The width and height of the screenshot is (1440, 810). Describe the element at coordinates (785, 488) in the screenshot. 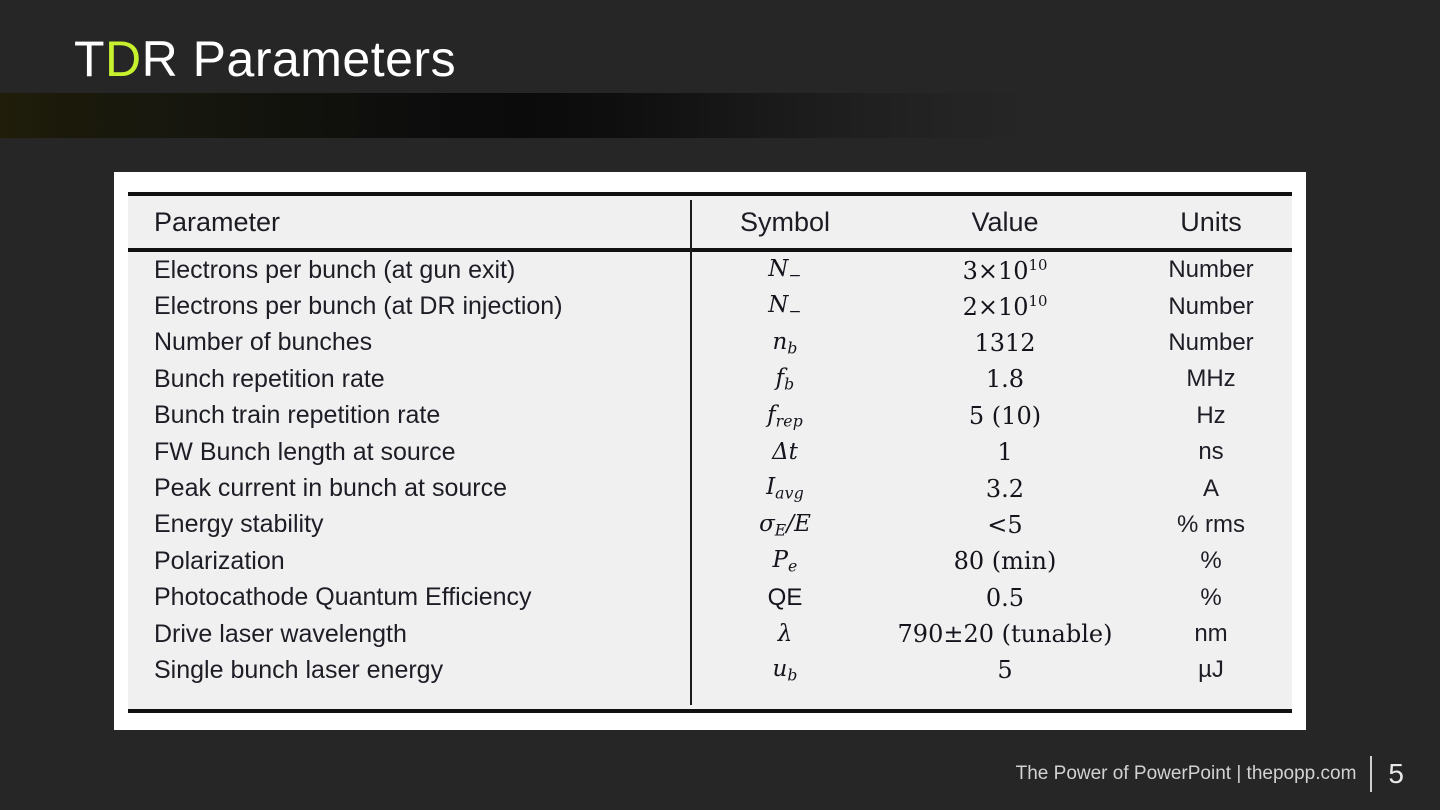

I see `cell-symbol: Iavg` at that location.